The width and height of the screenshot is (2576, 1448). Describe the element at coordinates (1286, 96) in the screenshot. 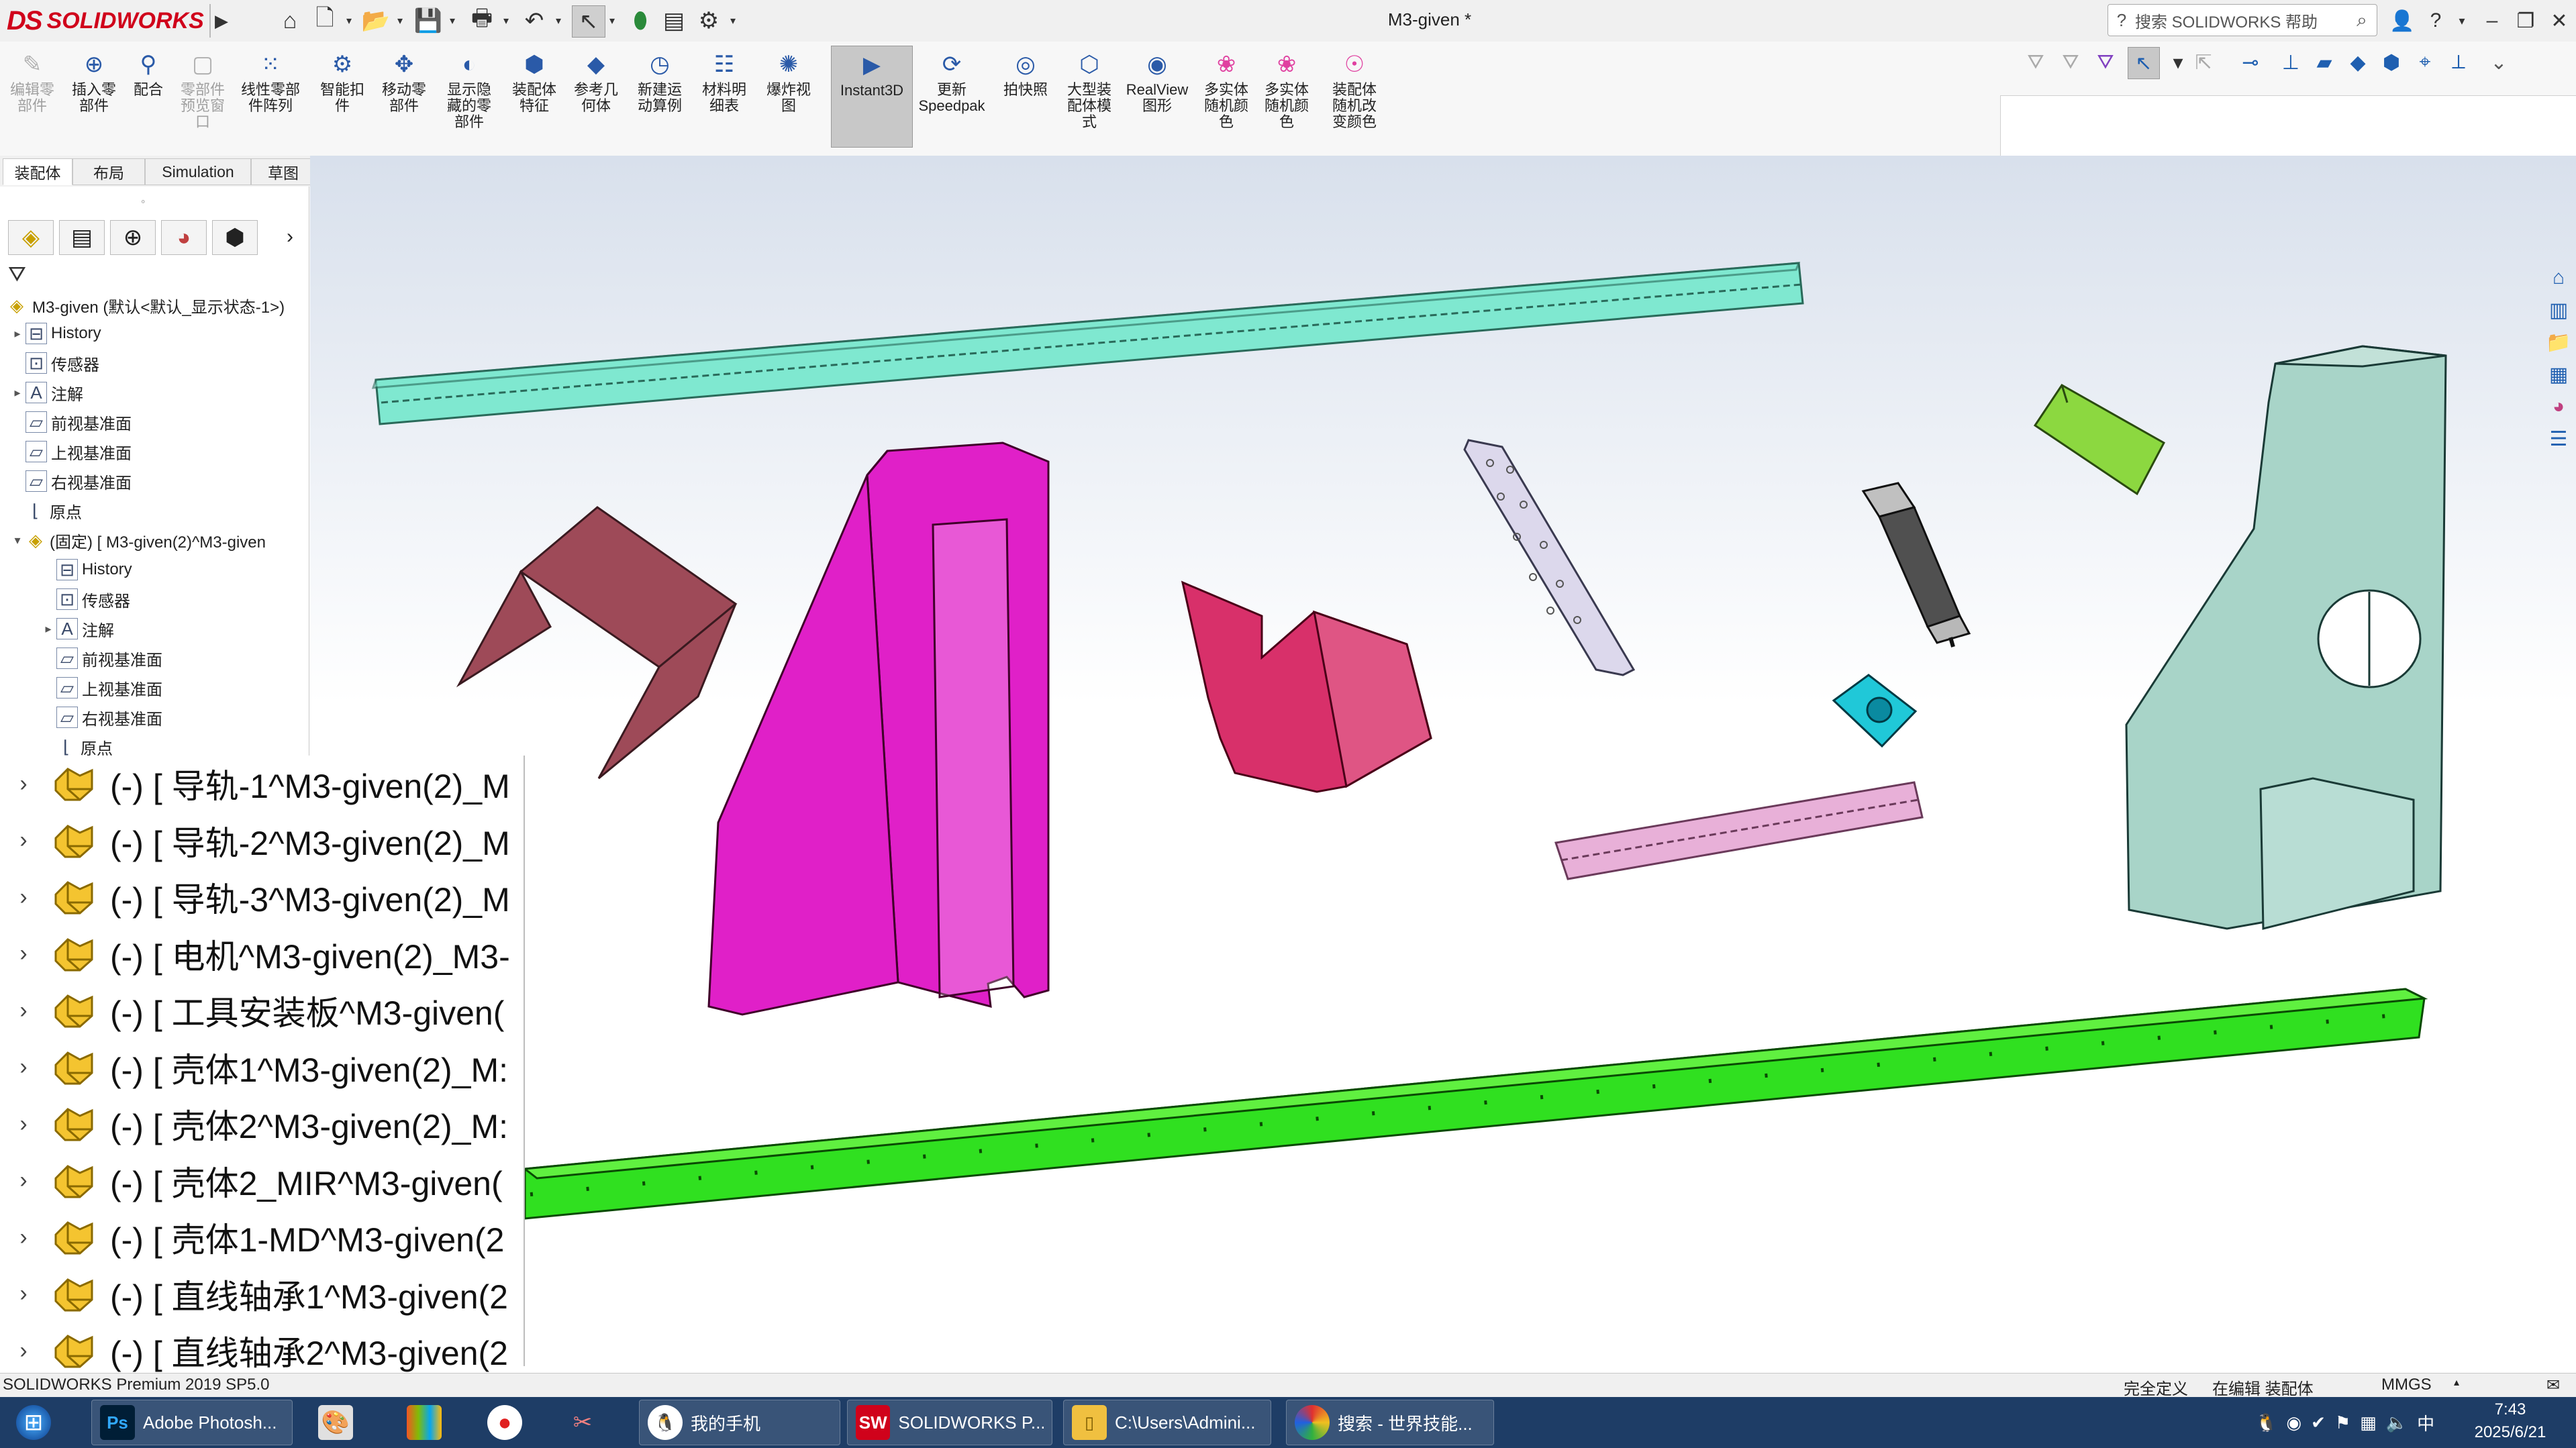

I see `command-button-19: ❀ 多实体 随机颜 色` at that location.